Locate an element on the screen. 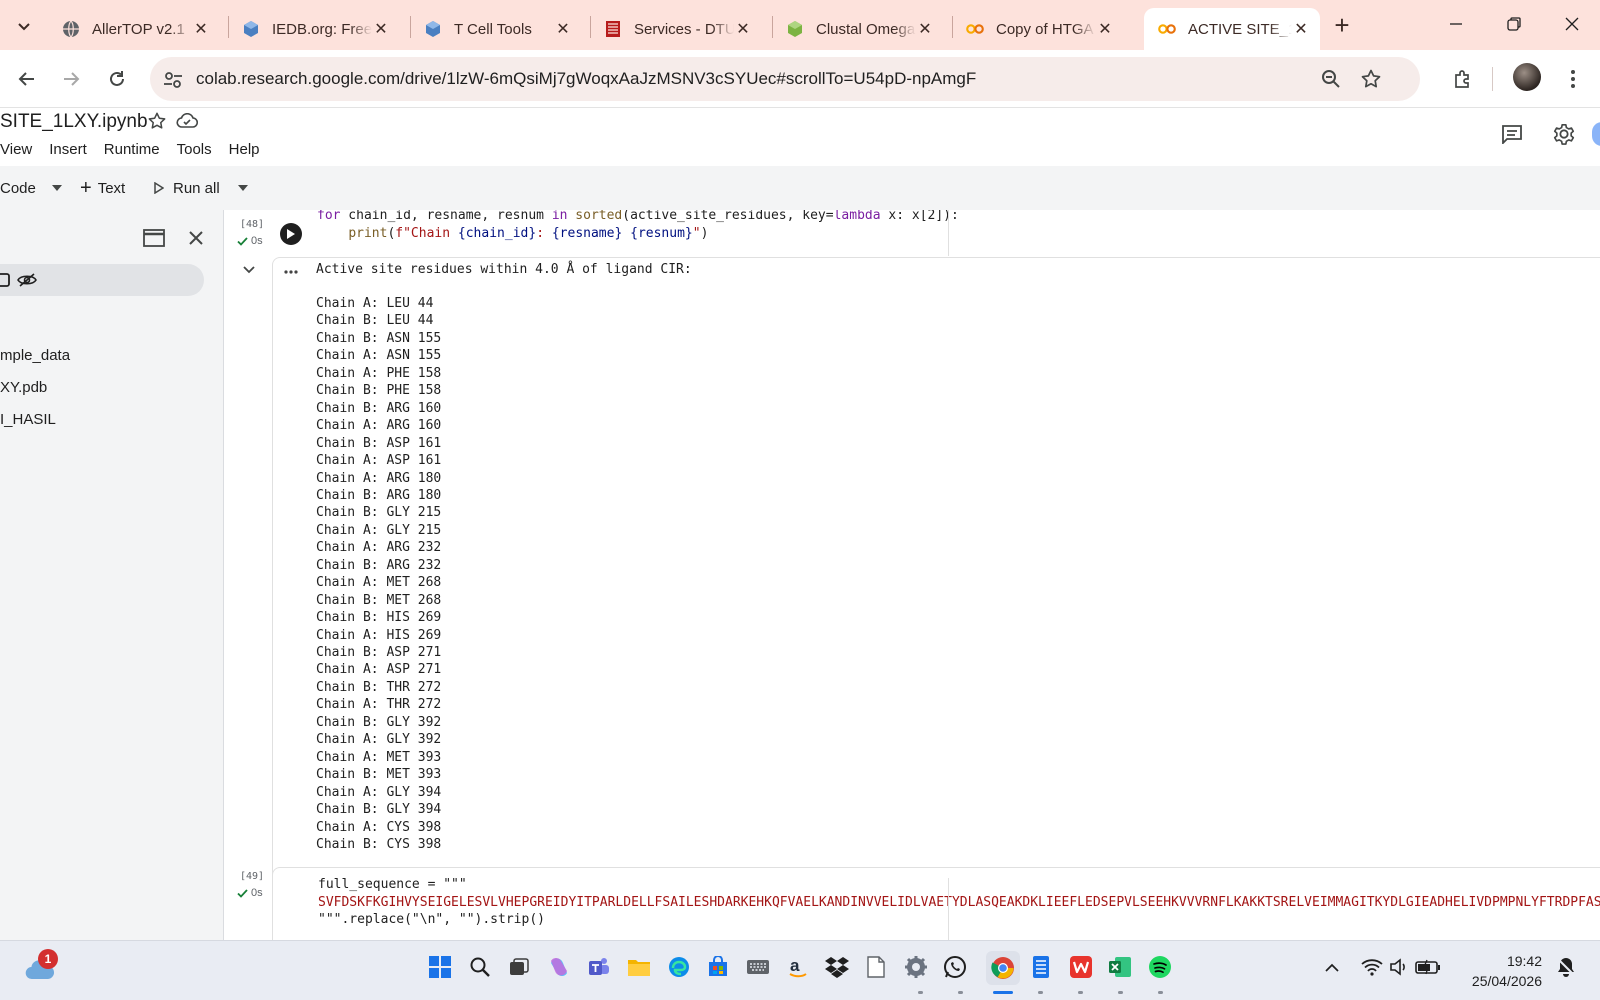 The width and height of the screenshot is (1600, 1000). tab-dtu-services: Services - DTU ✕ is located at coordinates (676, 29).